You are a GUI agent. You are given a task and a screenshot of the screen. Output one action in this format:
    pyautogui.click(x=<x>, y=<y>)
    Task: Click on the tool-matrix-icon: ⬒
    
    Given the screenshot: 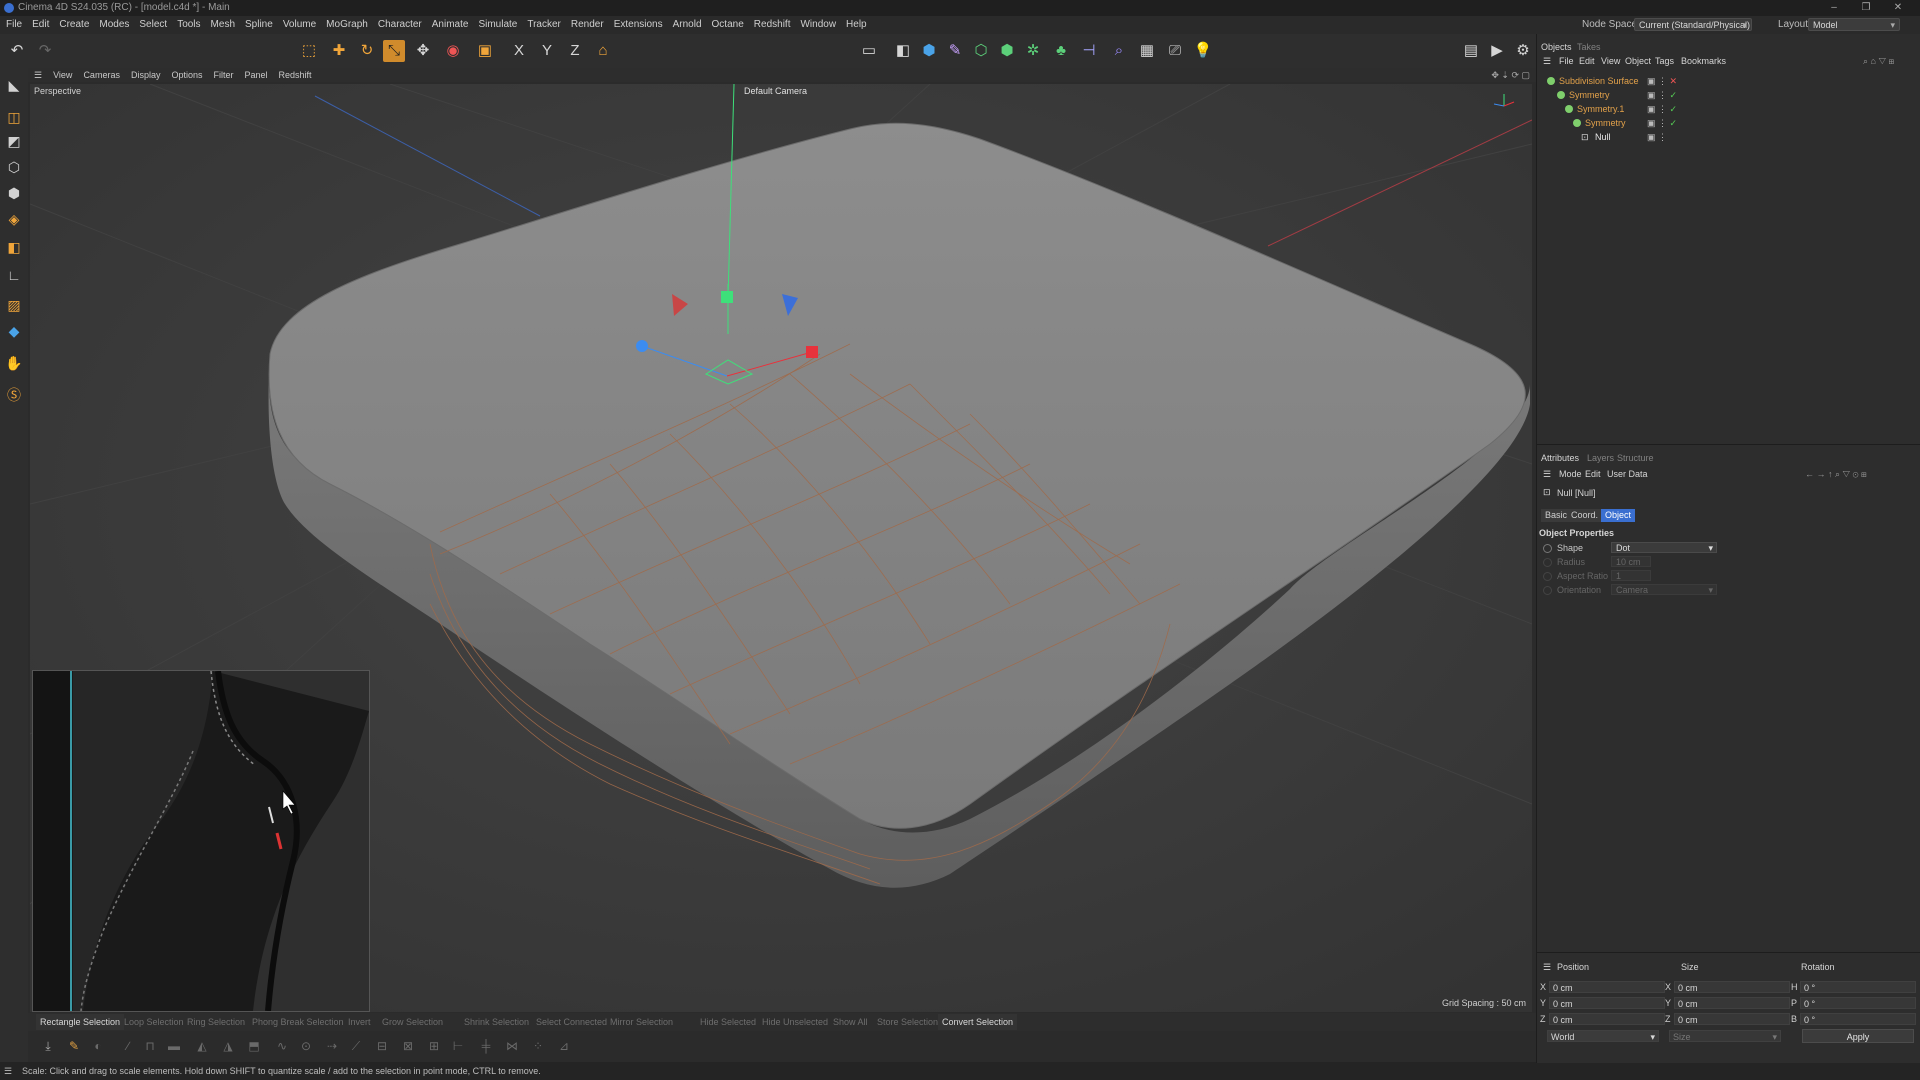 What is the action you would take?
    pyautogui.click(x=254, y=1046)
    